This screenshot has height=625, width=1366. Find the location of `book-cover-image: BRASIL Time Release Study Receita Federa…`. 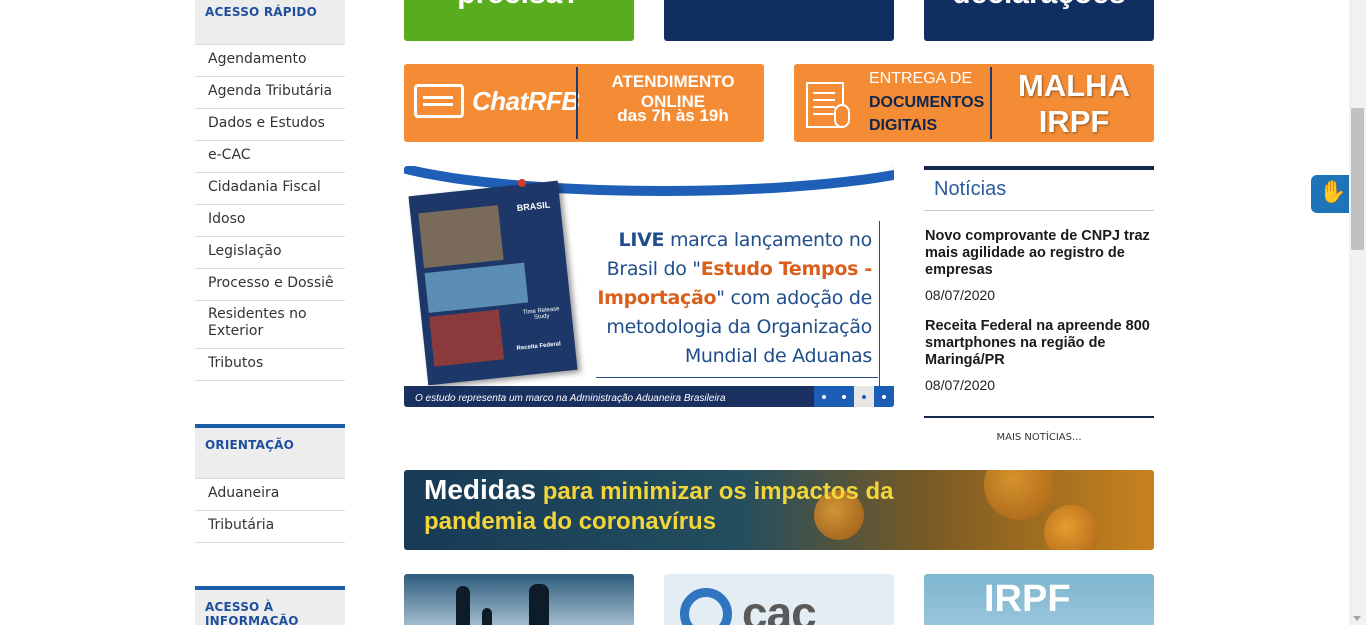

book-cover-image: BRASIL Time Release Study Receita Federa… is located at coordinates (493, 283).